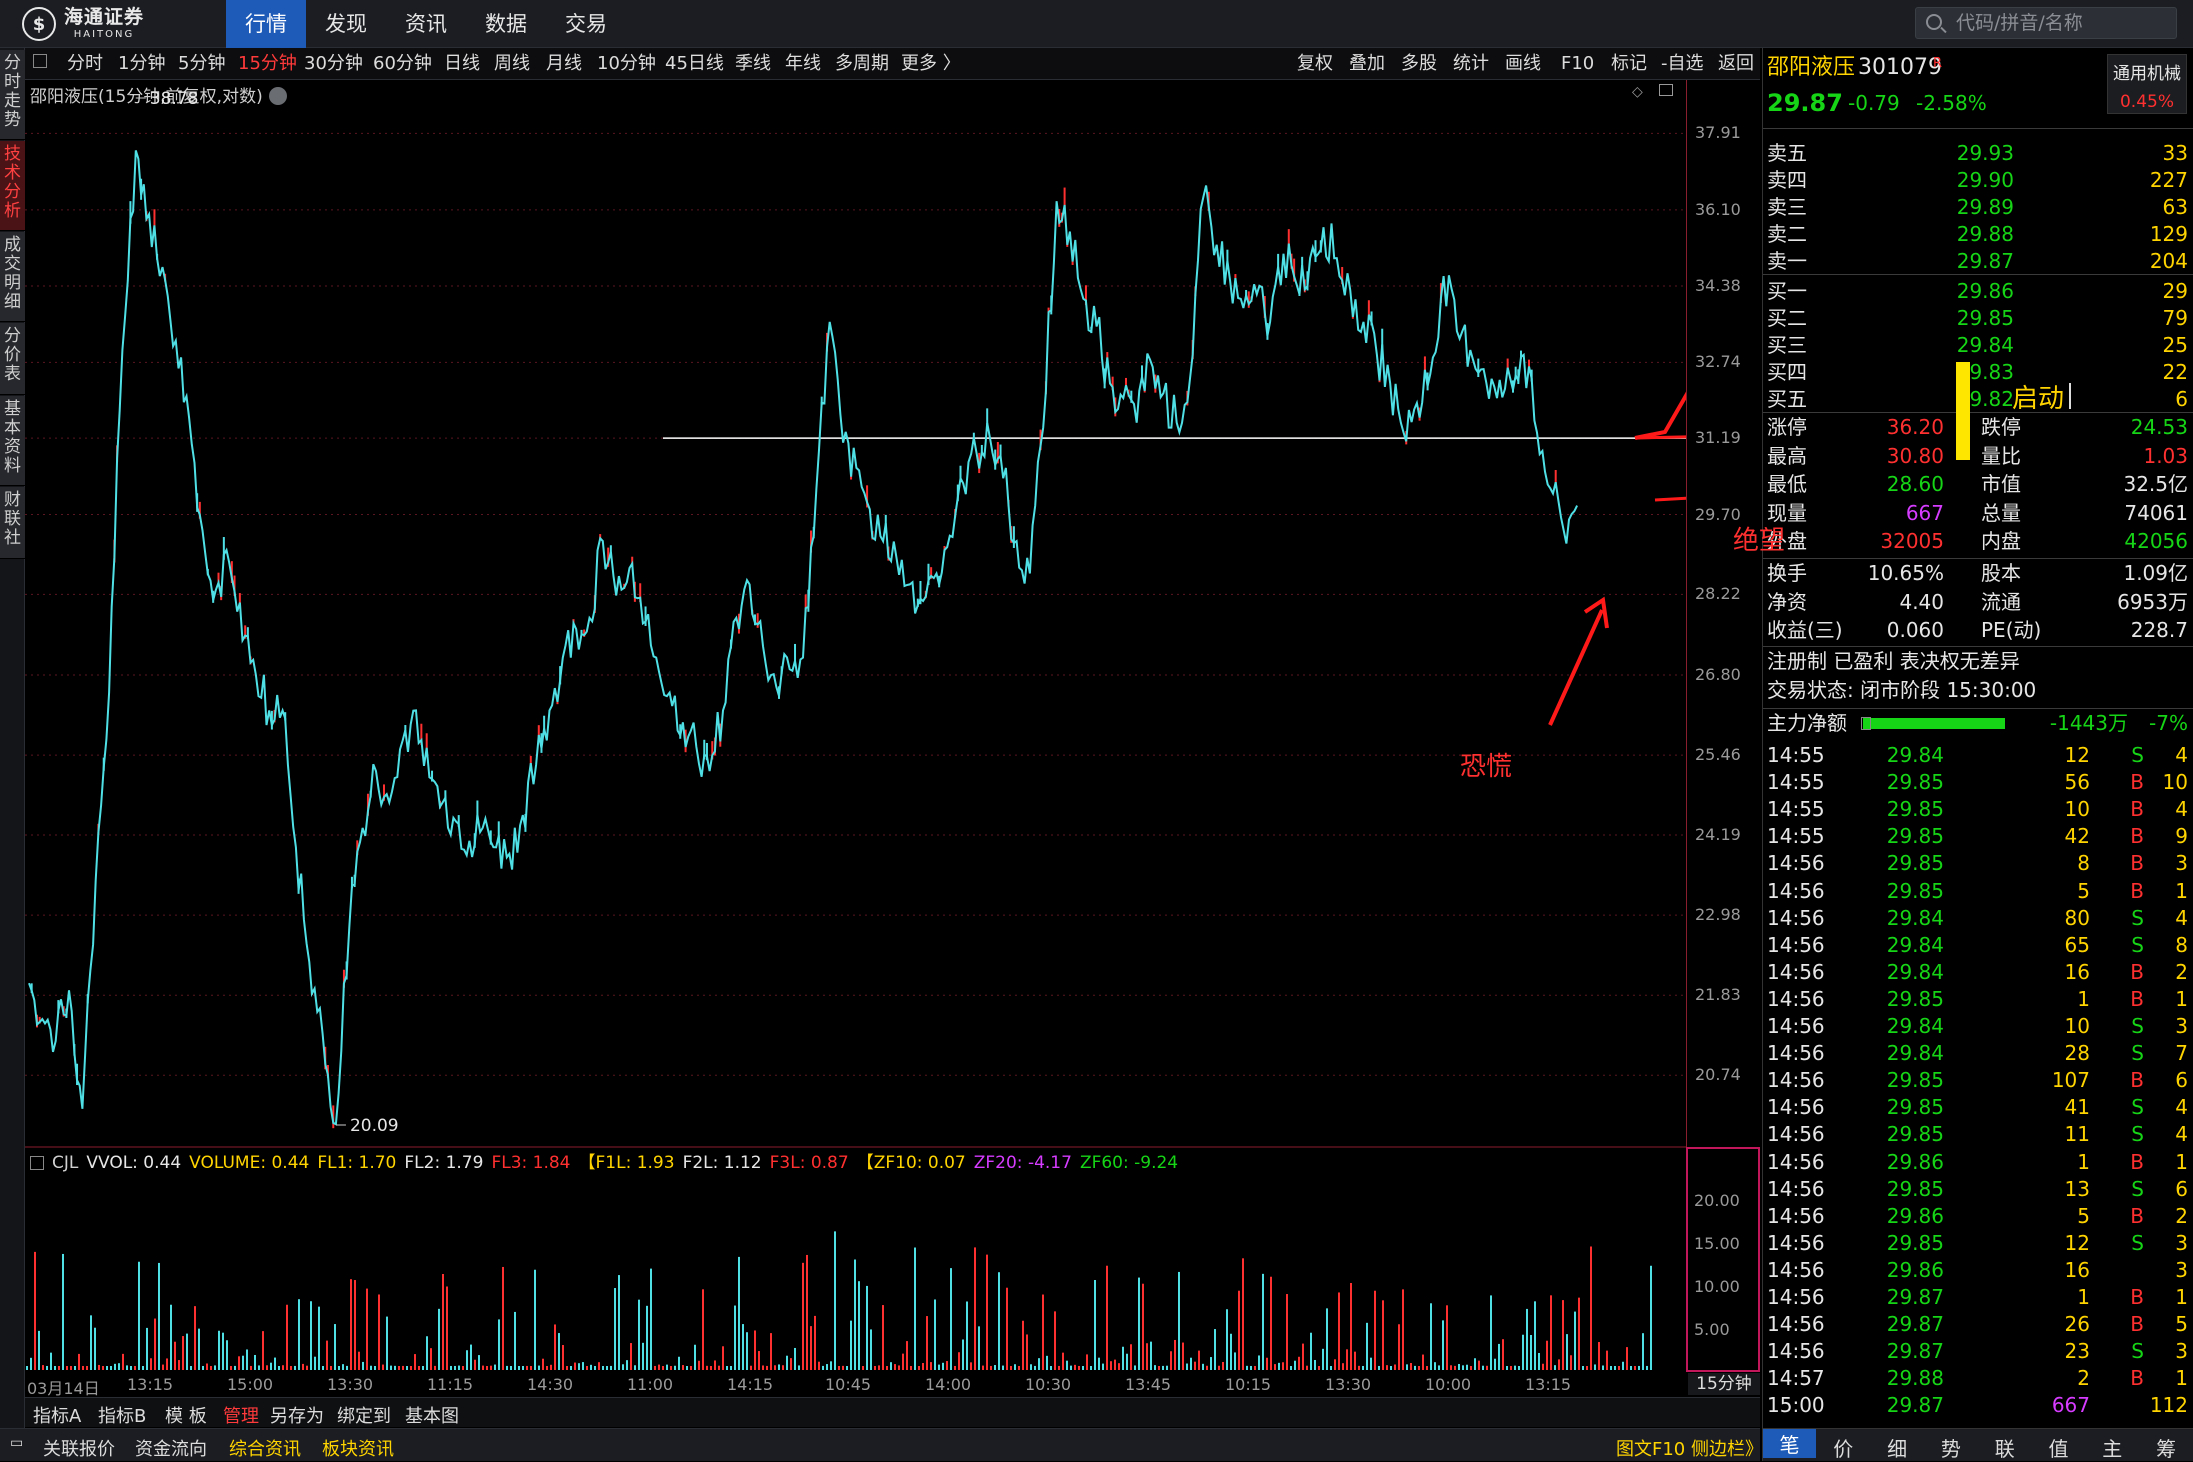 Image resolution: width=2193 pixels, height=1462 pixels. What do you see at coordinates (1736, 64) in the screenshot?
I see `tool-back: 返回` at bounding box center [1736, 64].